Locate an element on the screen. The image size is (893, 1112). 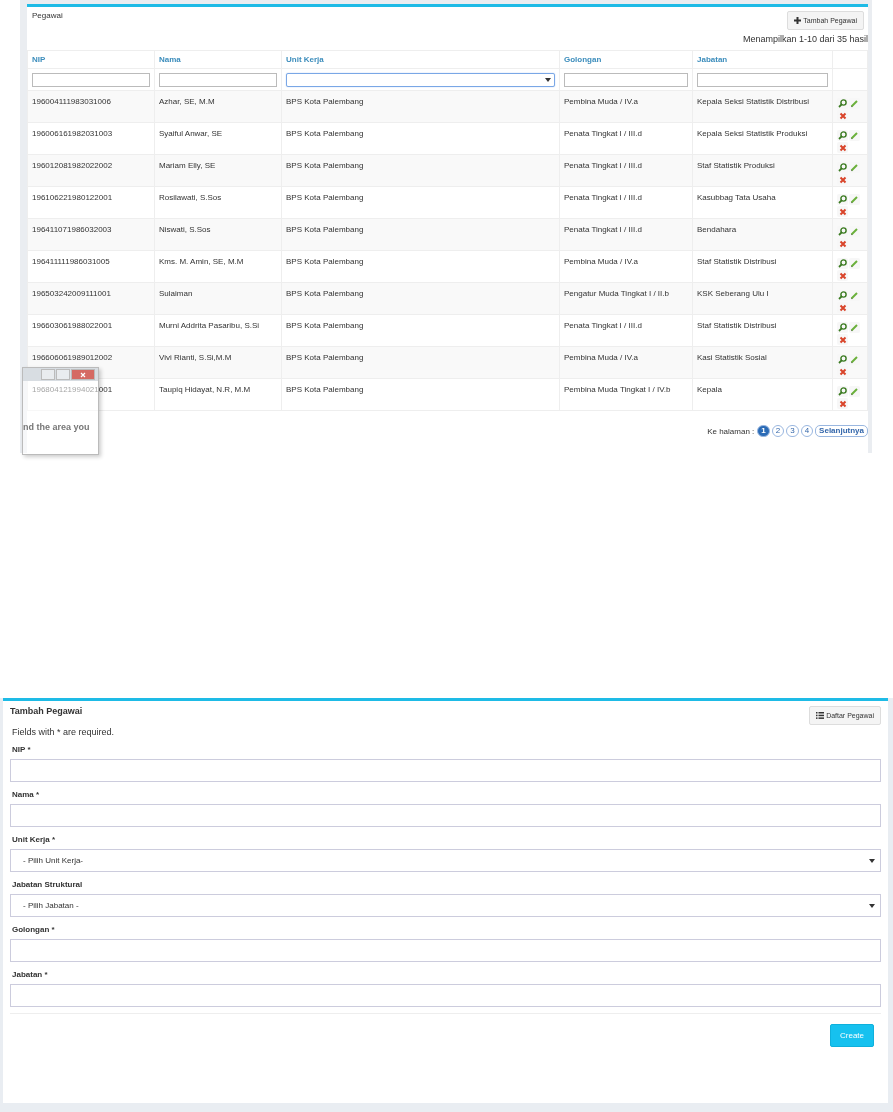
table-cell: 196004111983031006 is located at coordinates (71, 101).